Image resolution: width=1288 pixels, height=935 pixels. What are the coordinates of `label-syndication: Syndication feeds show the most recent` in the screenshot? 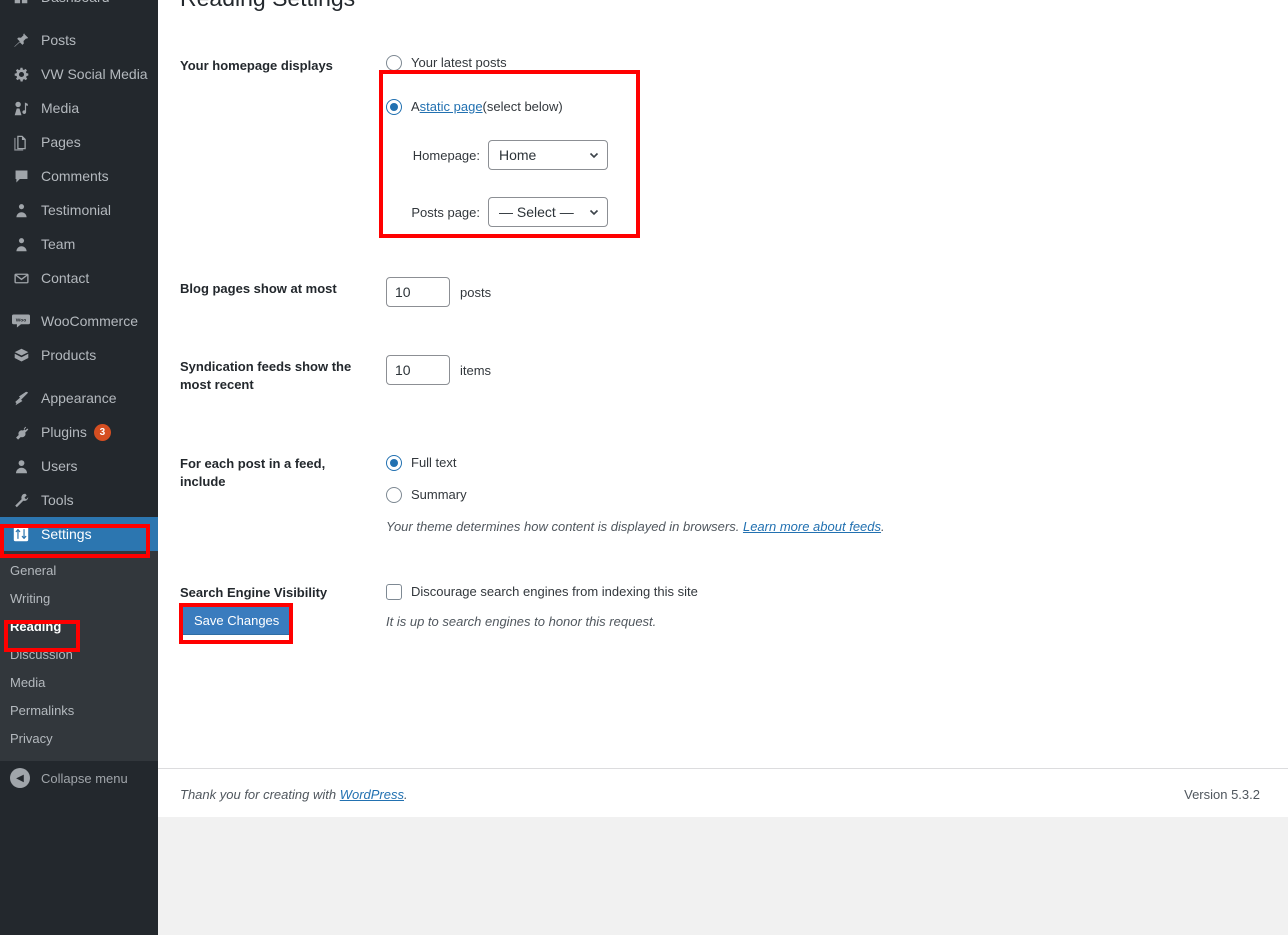 It's located at (266, 375).